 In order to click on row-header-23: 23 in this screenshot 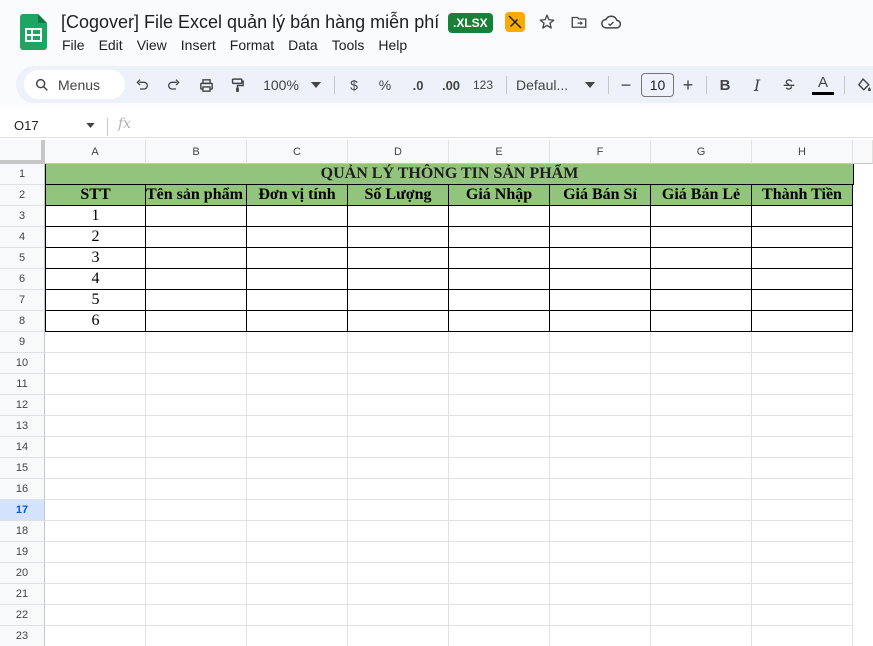, I will do `click(22, 636)`.